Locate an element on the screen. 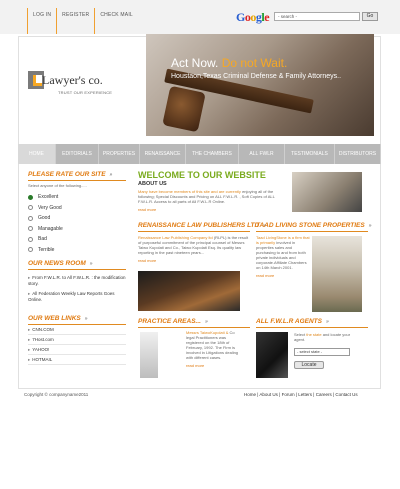 Image resolution: width=400 pixels, height=489 pixels. rate-option: Very Good is located at coordinates (77, 208).